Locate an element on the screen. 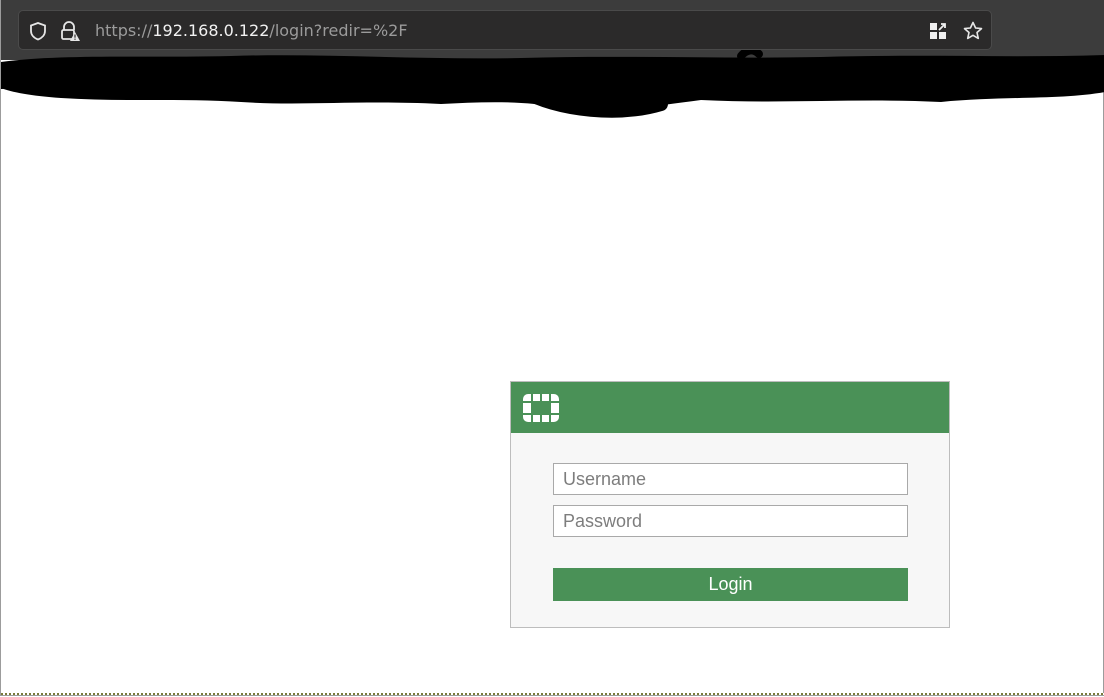 This screenshot has height=697, width=1104. login-header is located at coordinates (730, 407).